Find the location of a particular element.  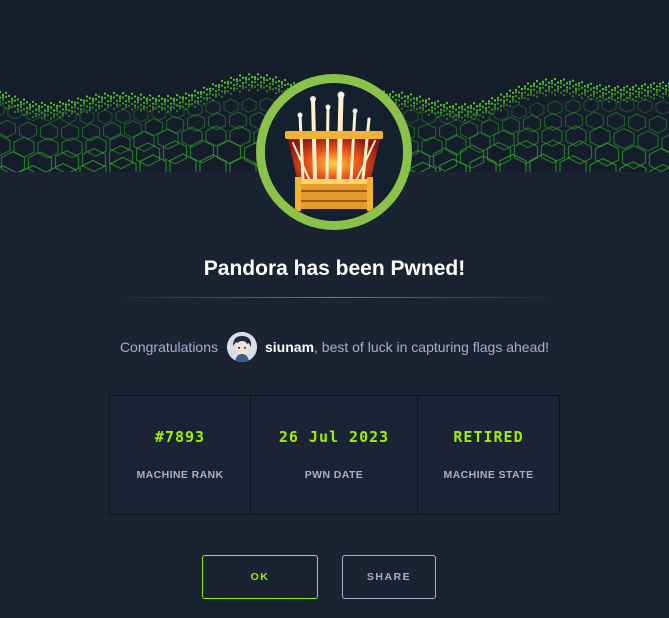

machine-rank-label: MACHINE RANK is located at coordinates (180, 475).